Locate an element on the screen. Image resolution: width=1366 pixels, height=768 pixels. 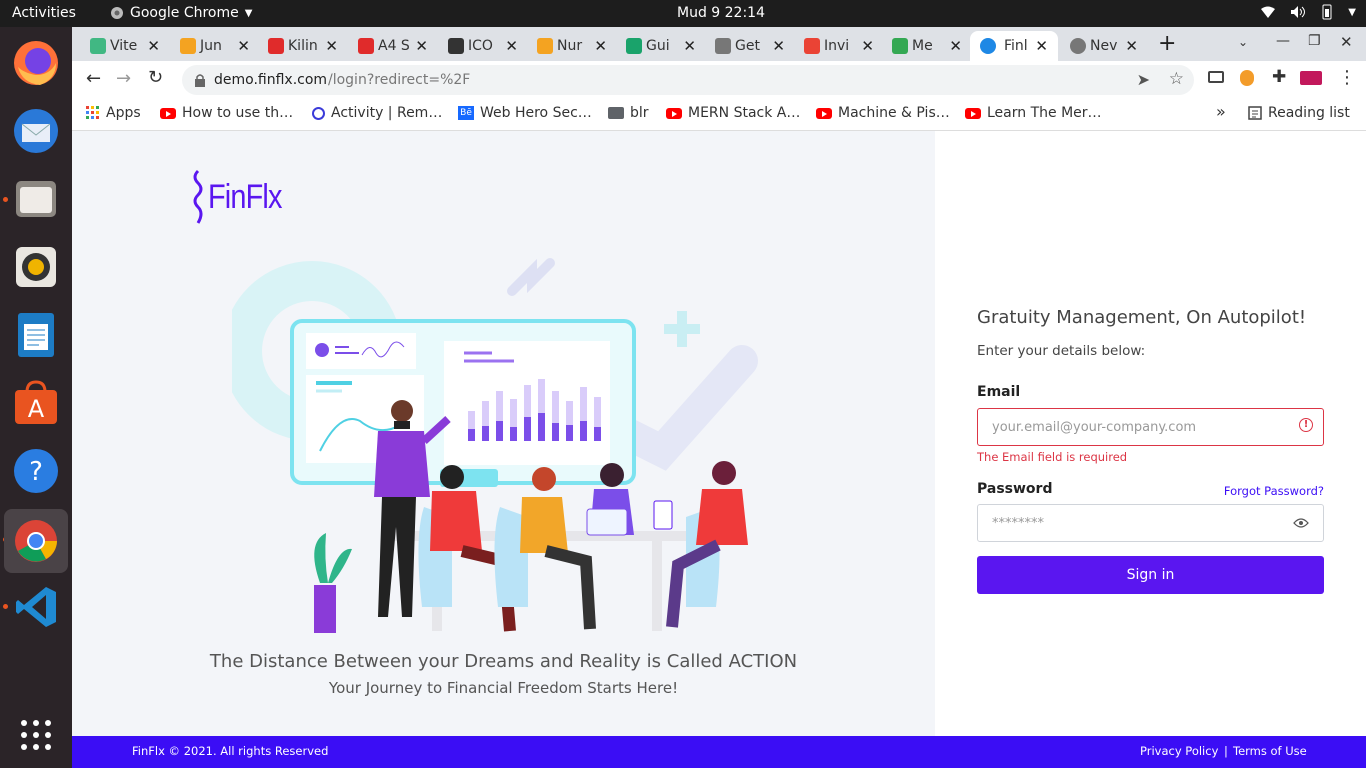
gmail-icon is located at coordinates (812, 46).